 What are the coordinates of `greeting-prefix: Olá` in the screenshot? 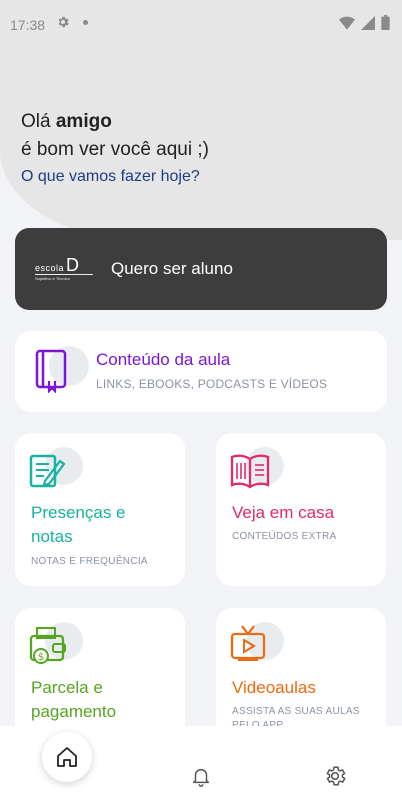 It's located at (38, 121).